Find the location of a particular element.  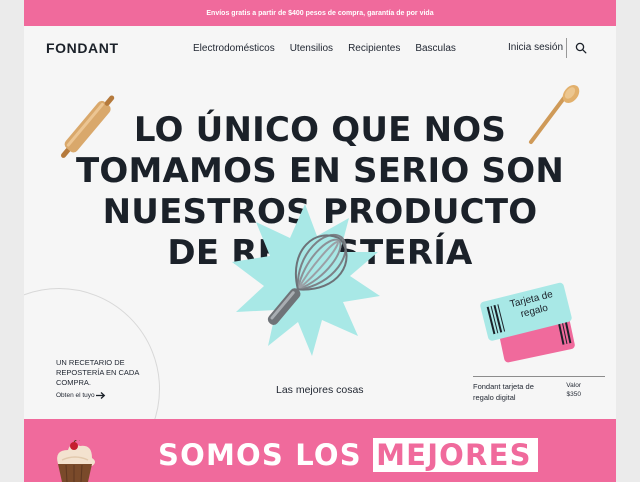

band-headline-highlight: MEJORES is located at coordinates (455, 455).